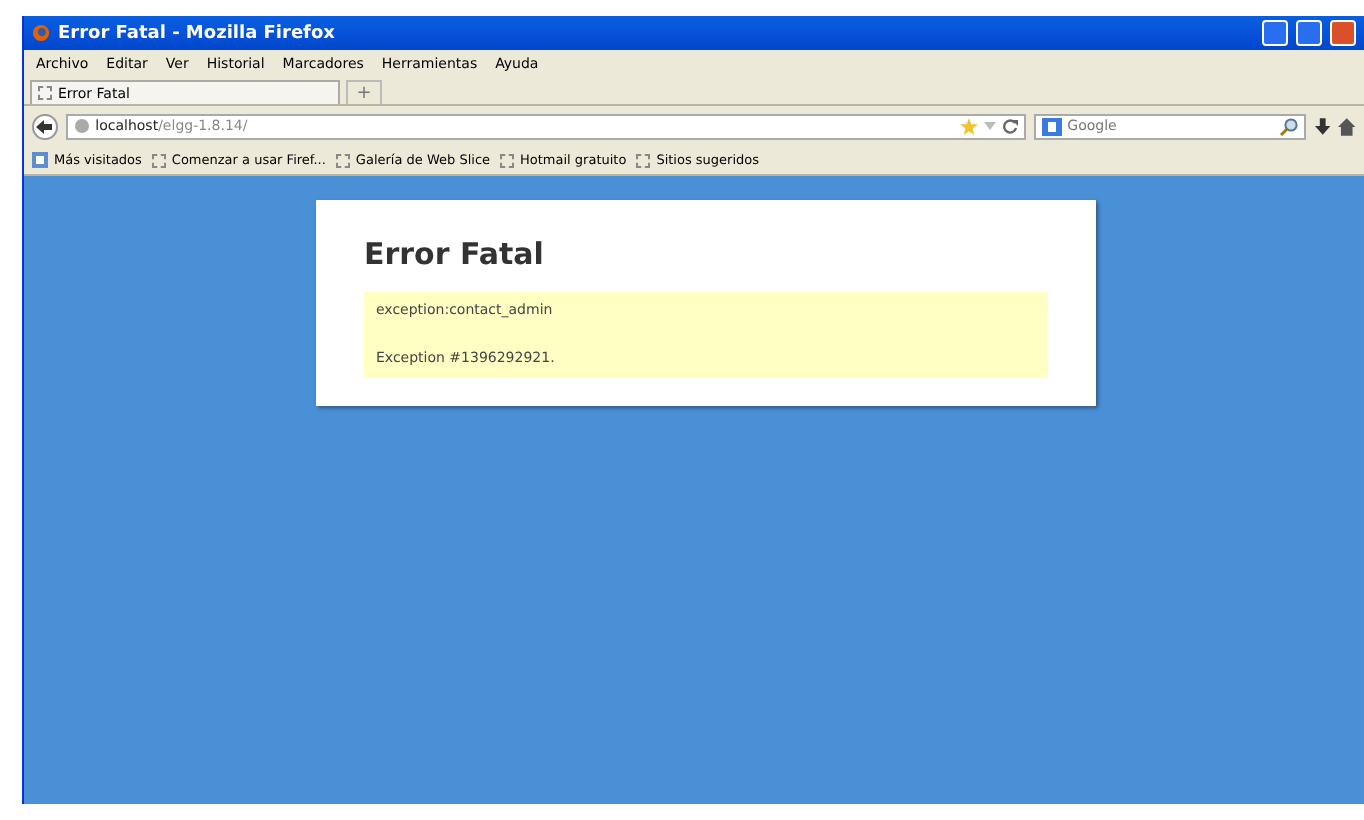 The width and height of the screenshot is (1364, 820). I want to click on back-button, so click(45, 126).